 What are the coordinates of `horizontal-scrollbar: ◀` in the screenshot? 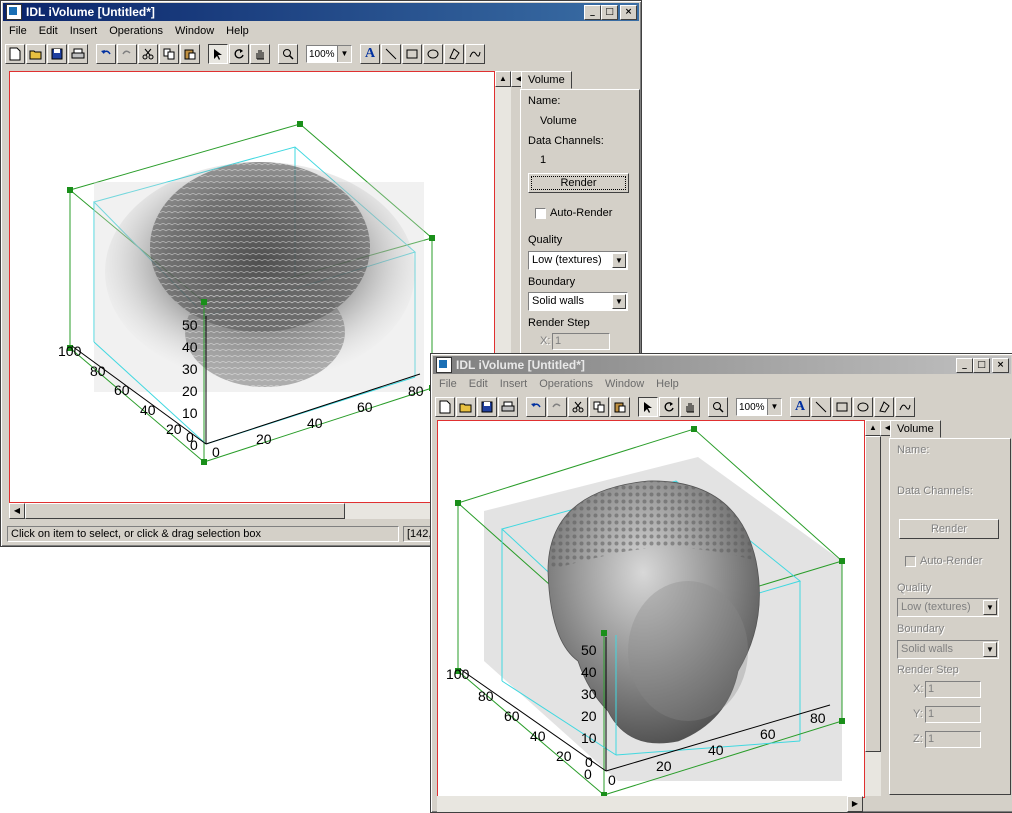 It's located at (251, 511).